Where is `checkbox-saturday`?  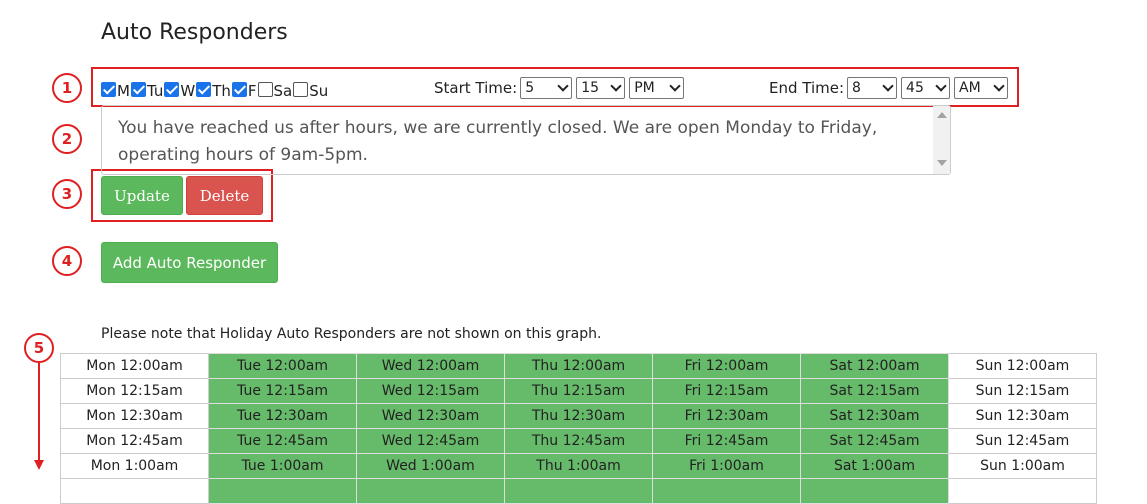 checkbox-saturday is located at coordinates (265, 89).